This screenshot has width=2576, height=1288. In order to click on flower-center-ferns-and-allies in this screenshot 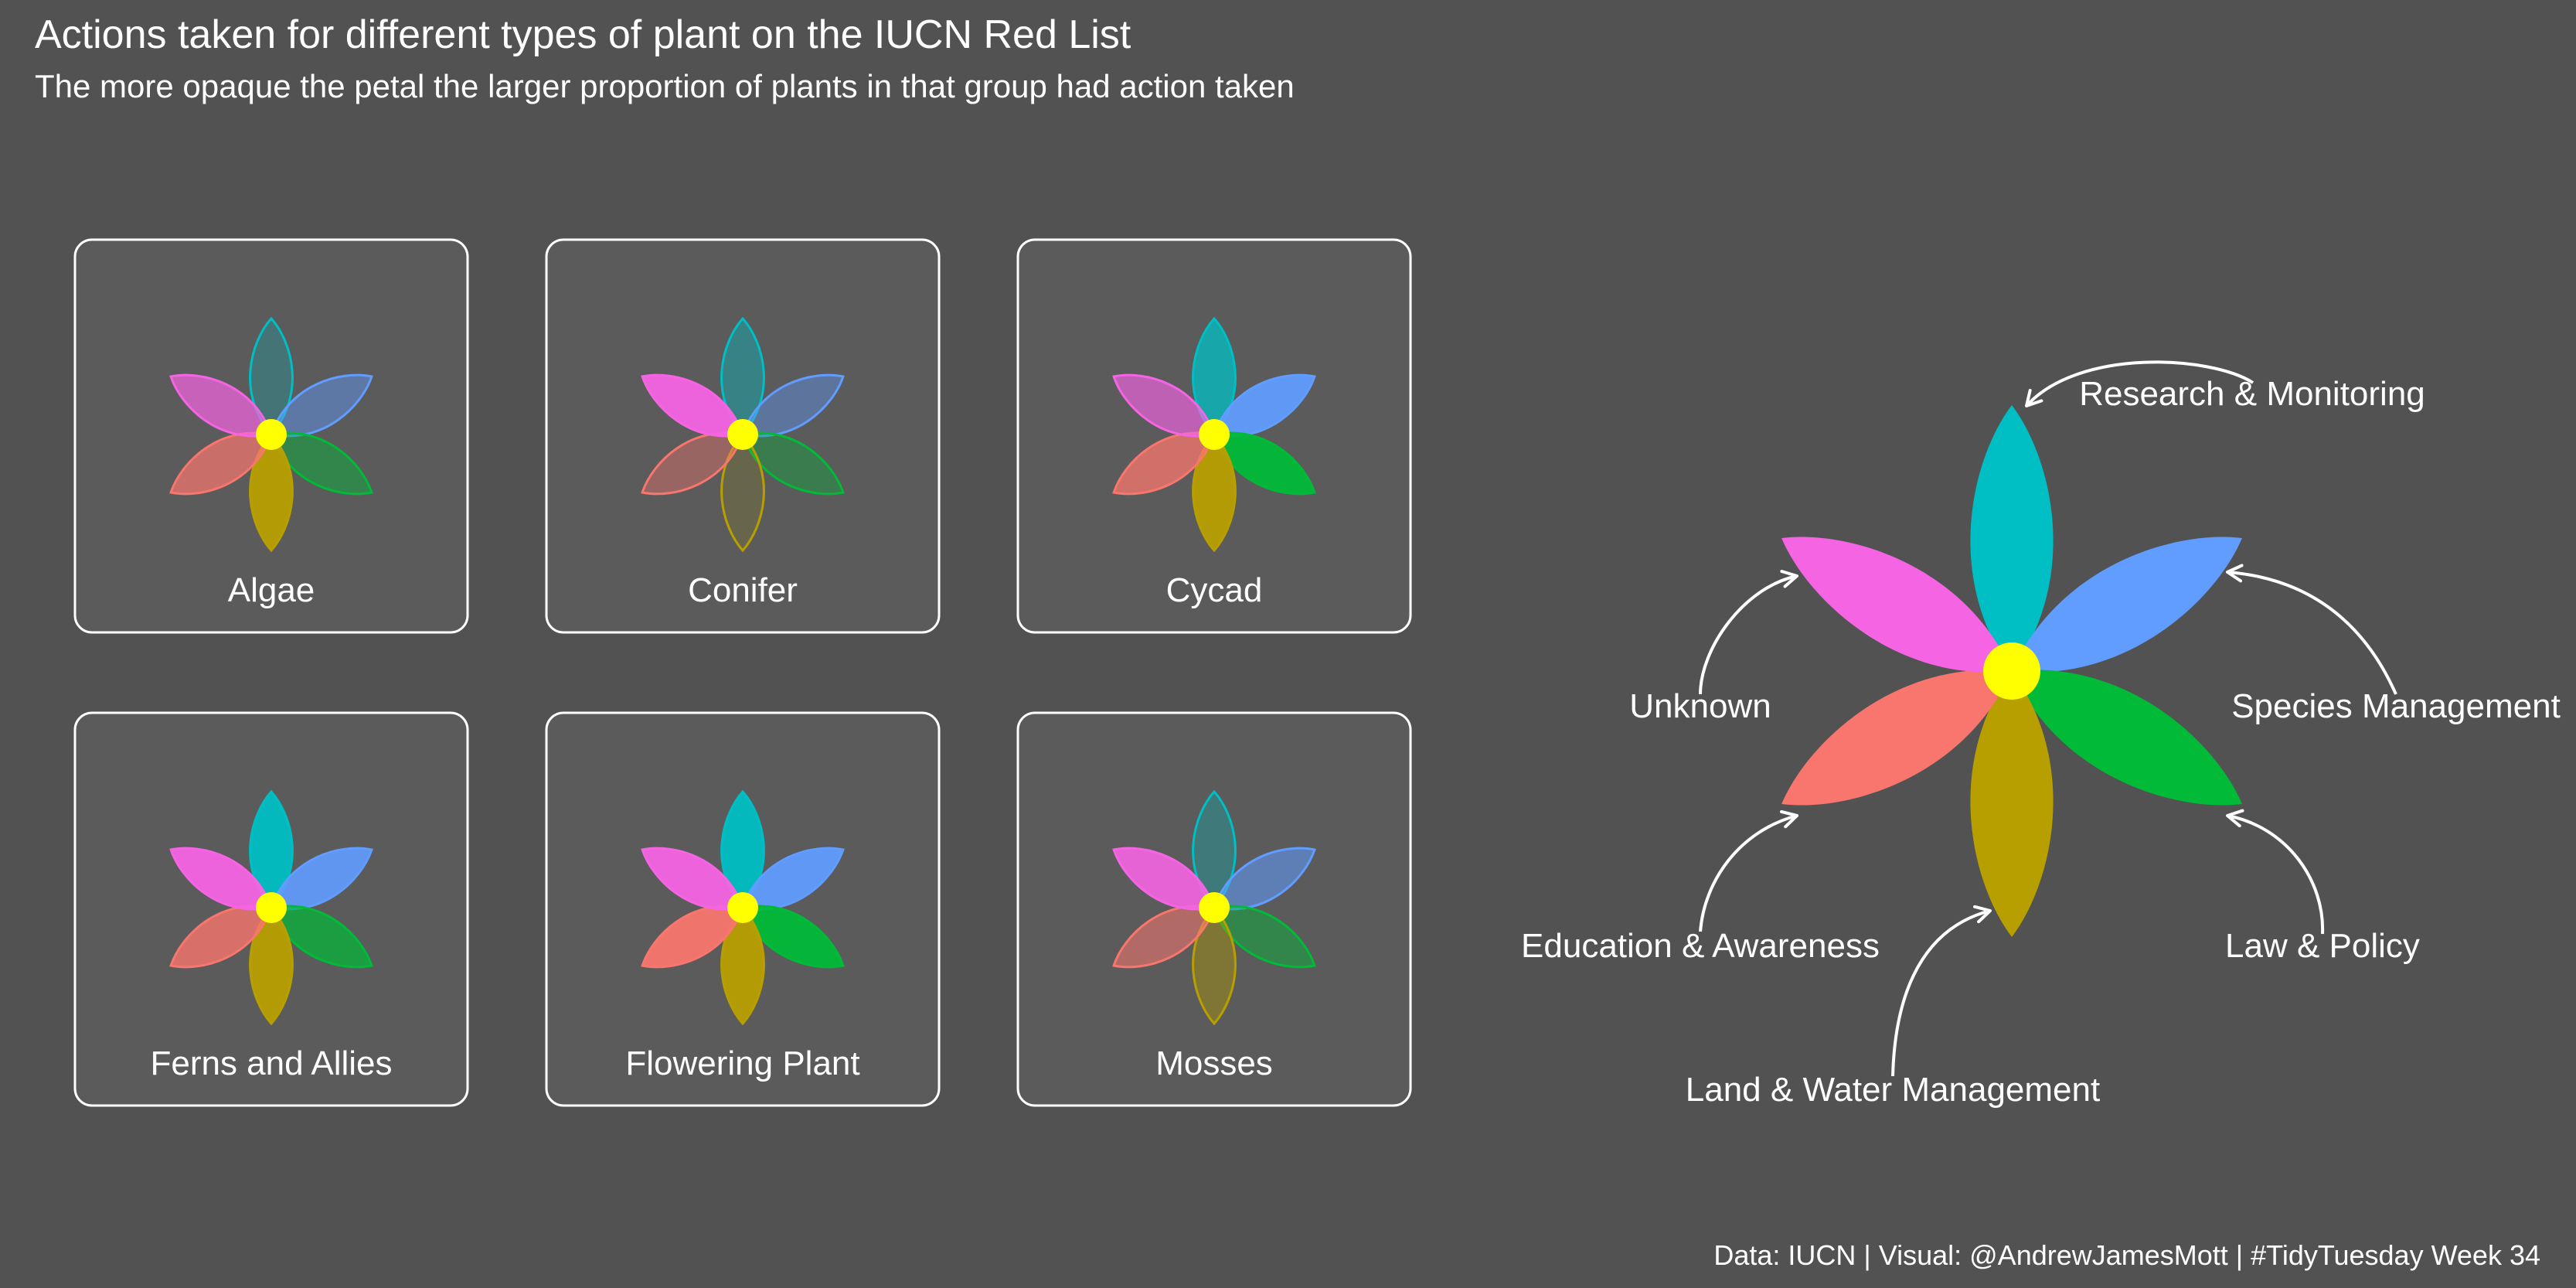, I will do `click(271, 908)`.